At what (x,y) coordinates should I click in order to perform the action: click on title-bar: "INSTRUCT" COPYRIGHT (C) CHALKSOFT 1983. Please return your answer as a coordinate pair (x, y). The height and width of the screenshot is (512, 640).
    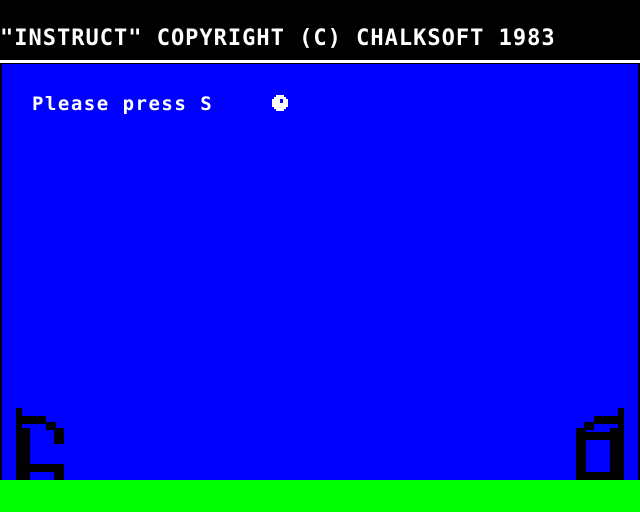
    Looking at the image, I should click on (320, 32).